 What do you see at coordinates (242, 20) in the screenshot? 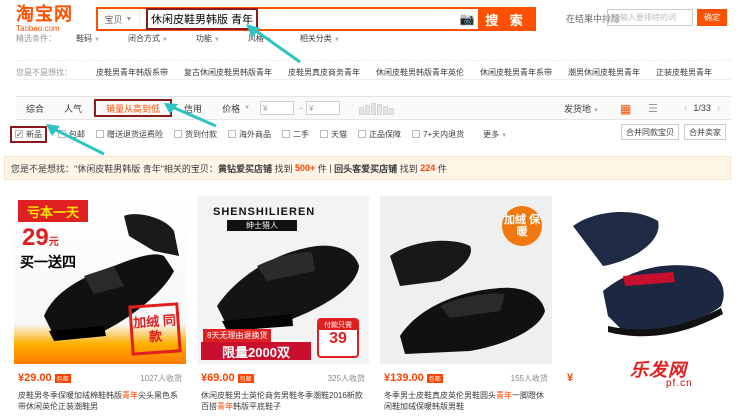
I see `search-query-text-2: 青年` at bounding box center [242, 20].